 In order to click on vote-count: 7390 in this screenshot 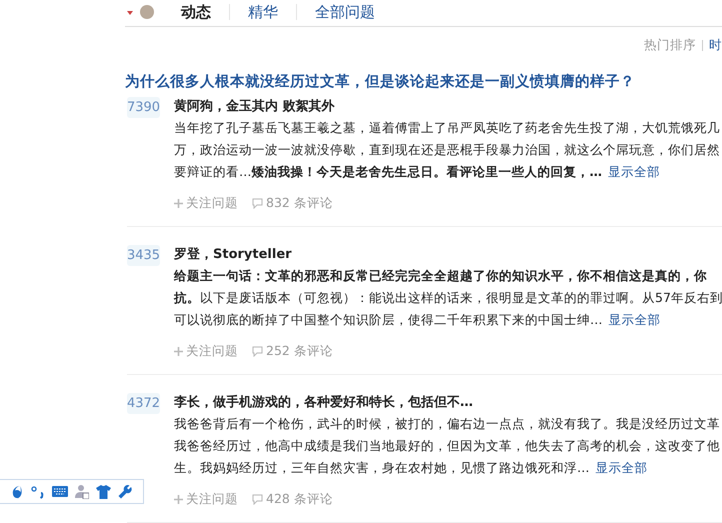, I will do `click(143, 107)`.